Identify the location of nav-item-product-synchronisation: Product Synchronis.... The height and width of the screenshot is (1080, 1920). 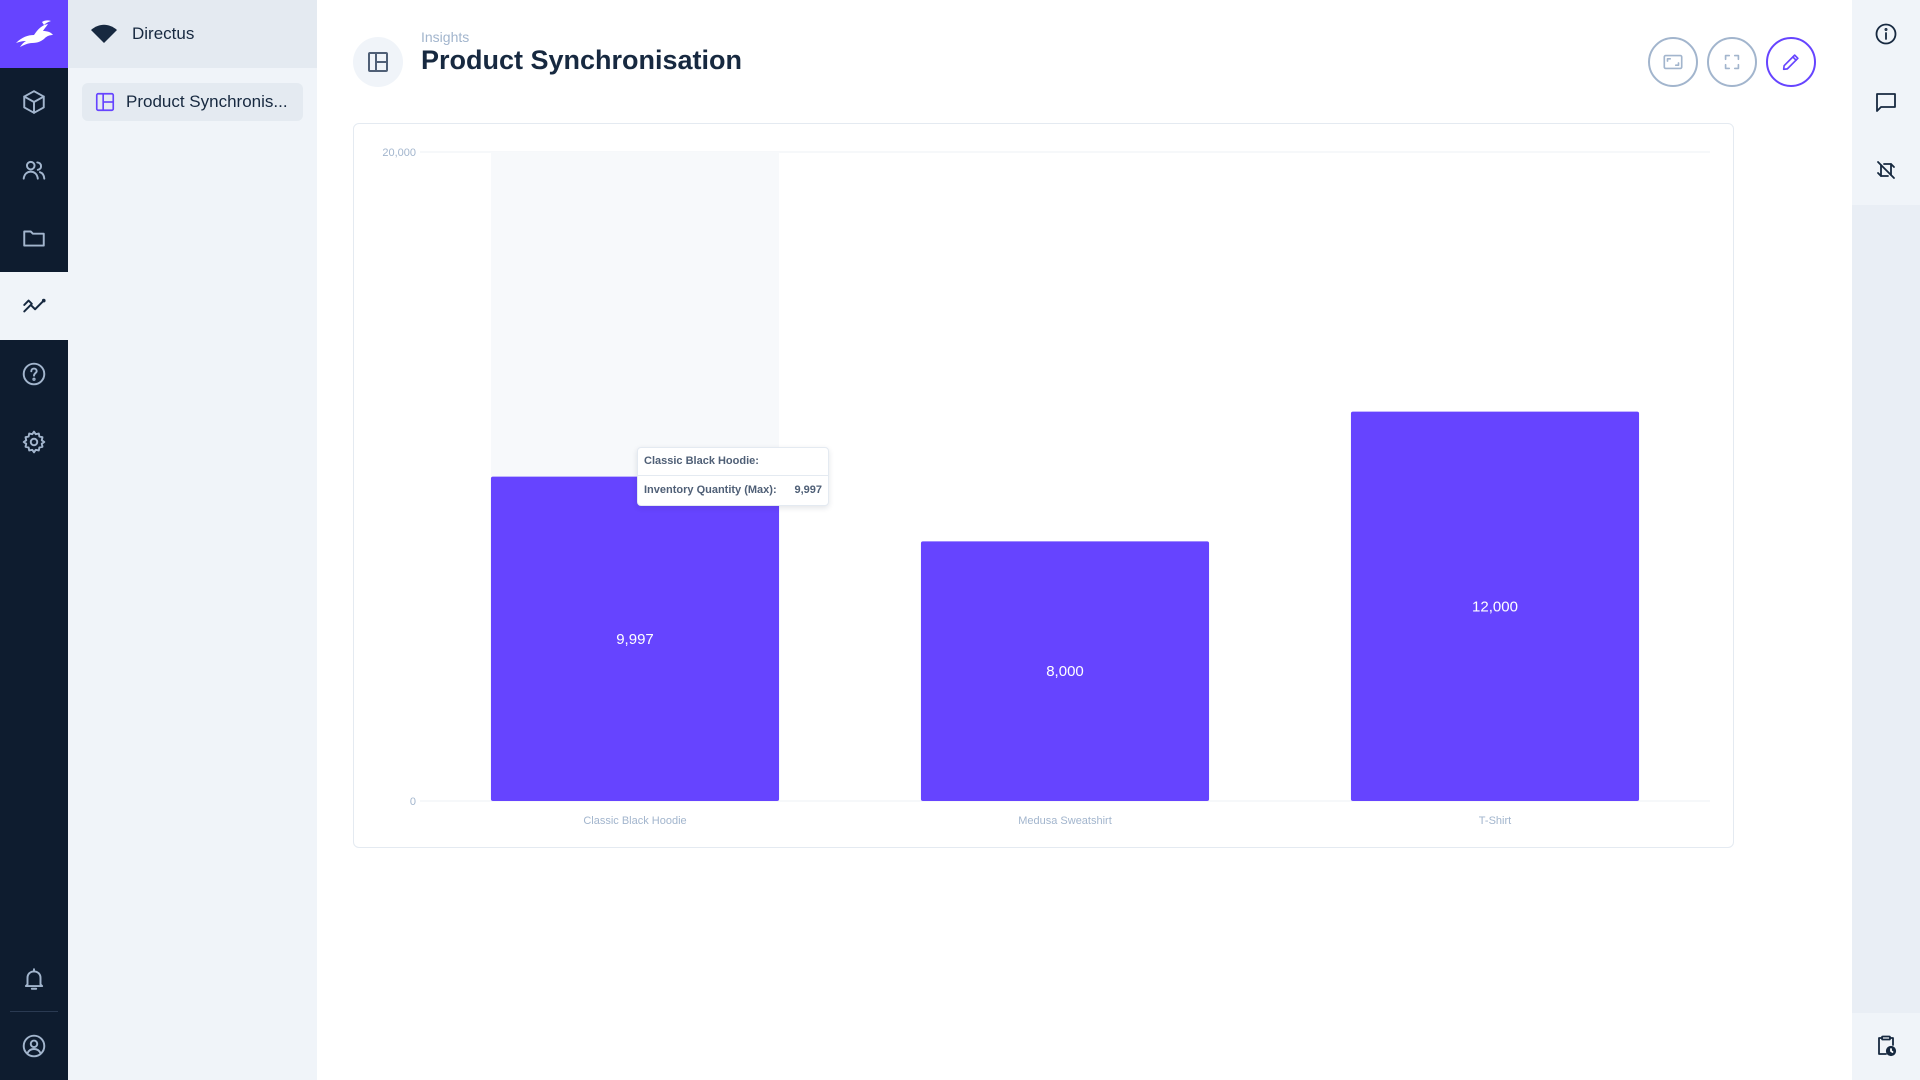
(192, 102).